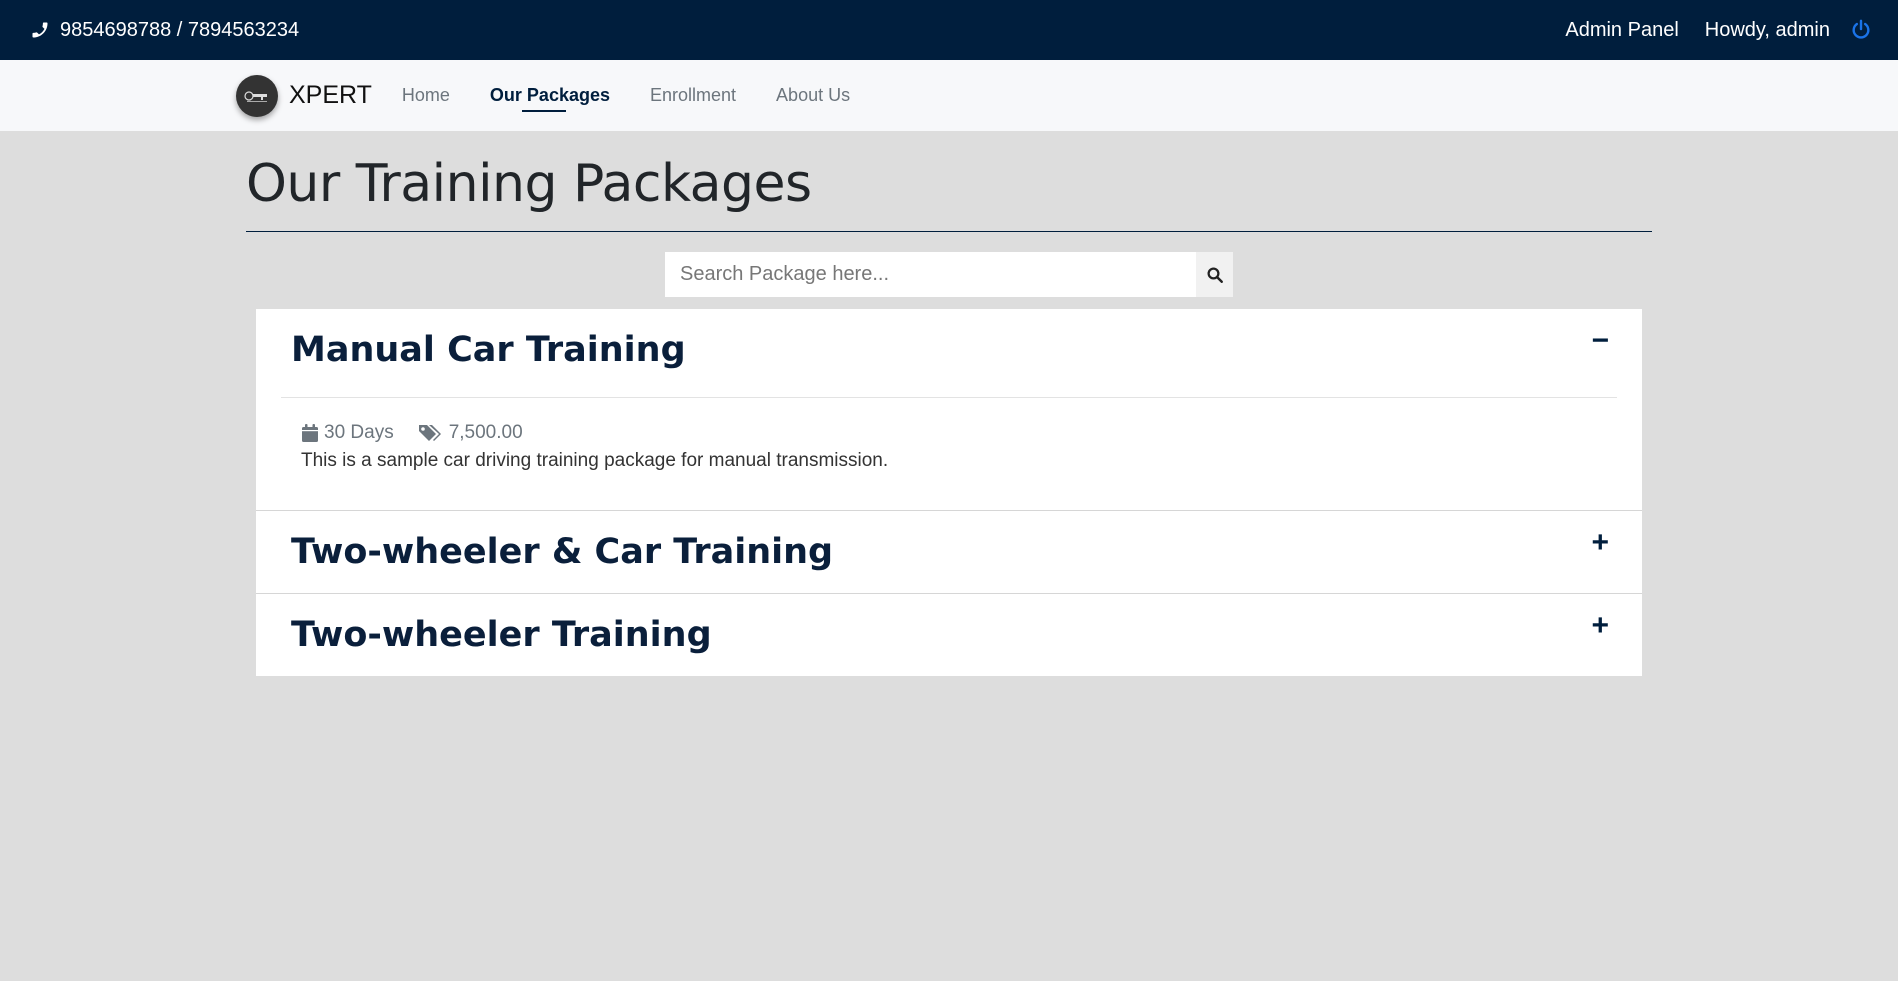  I want to click on admin-panel-link: Admin Panel, so click(1621, 30).